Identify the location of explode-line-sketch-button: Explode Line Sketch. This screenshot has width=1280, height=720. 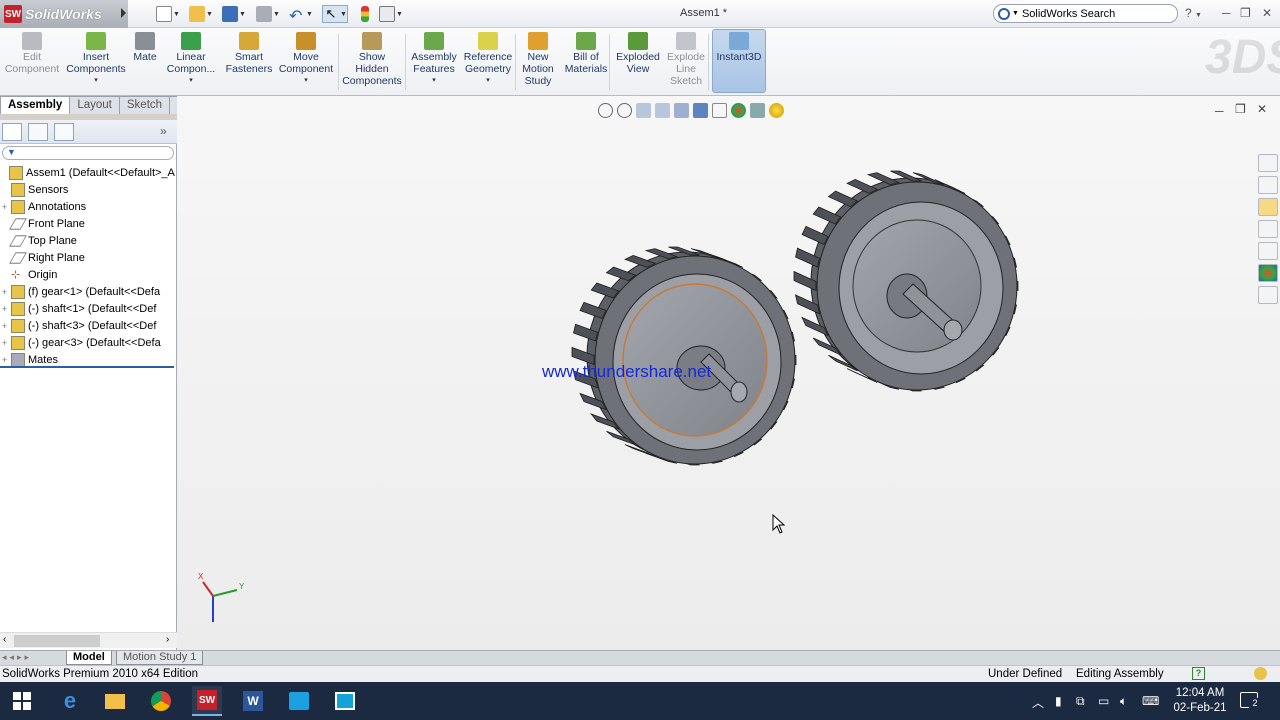
(686, 58).